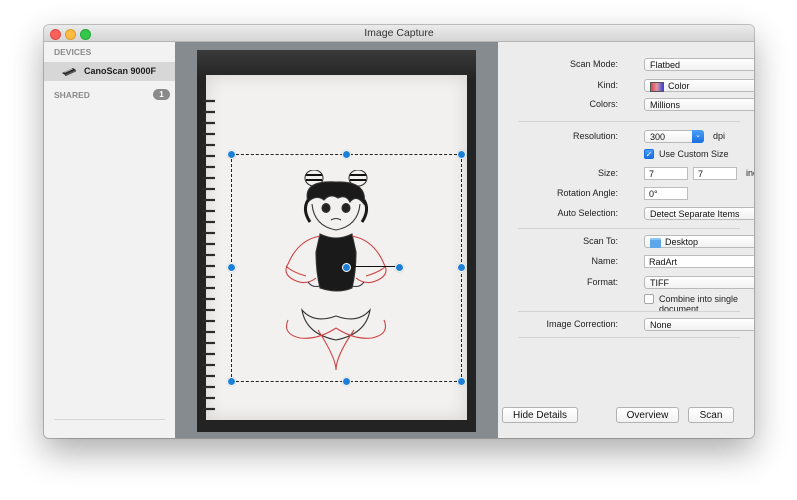 The image size is (797, 500). I want to click on name-field: RadArt, so click(699, 261).